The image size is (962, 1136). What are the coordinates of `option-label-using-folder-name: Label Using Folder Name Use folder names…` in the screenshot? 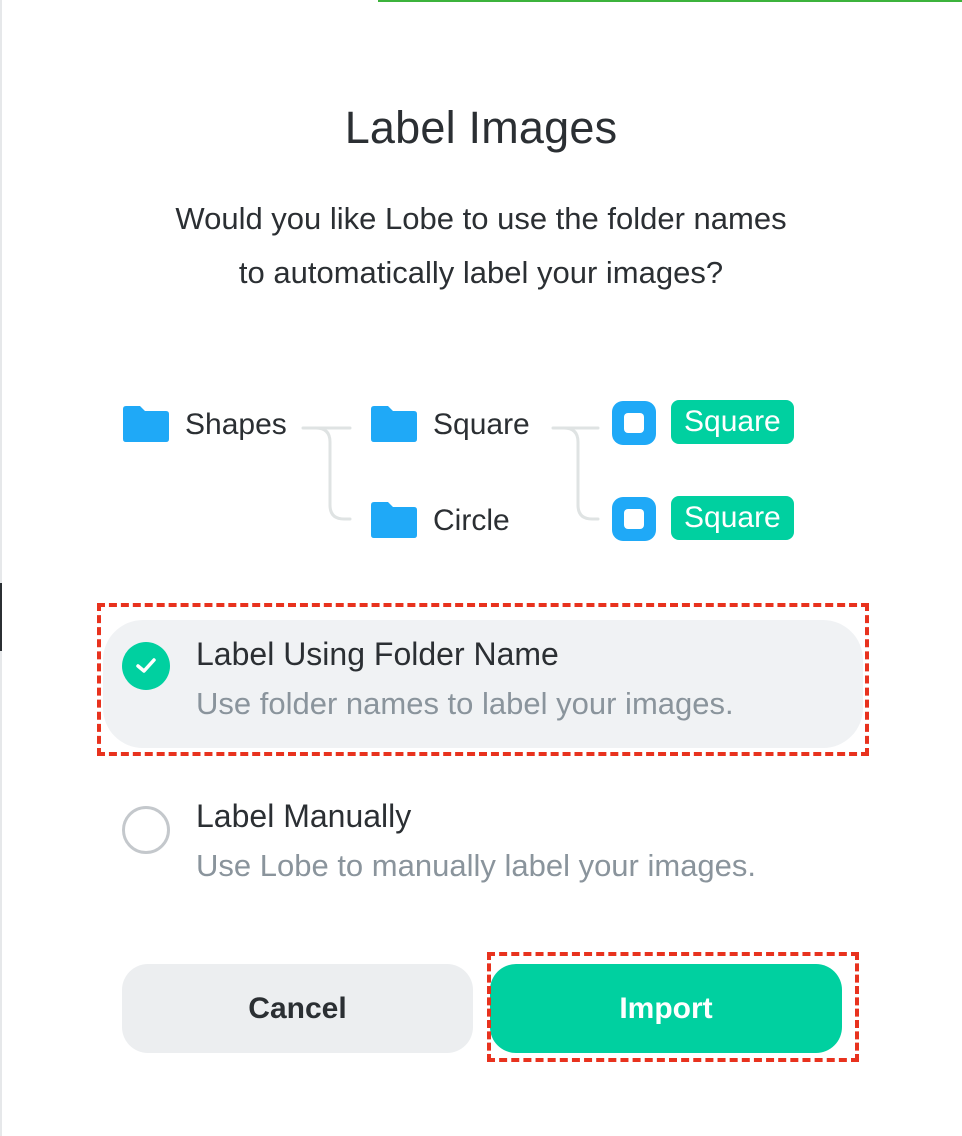 It's located at (483, 684).